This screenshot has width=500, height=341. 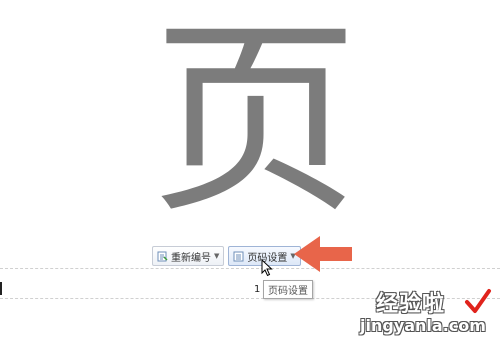 I want to click on renumber-label: 重新编号, so click(x=191, y=258).